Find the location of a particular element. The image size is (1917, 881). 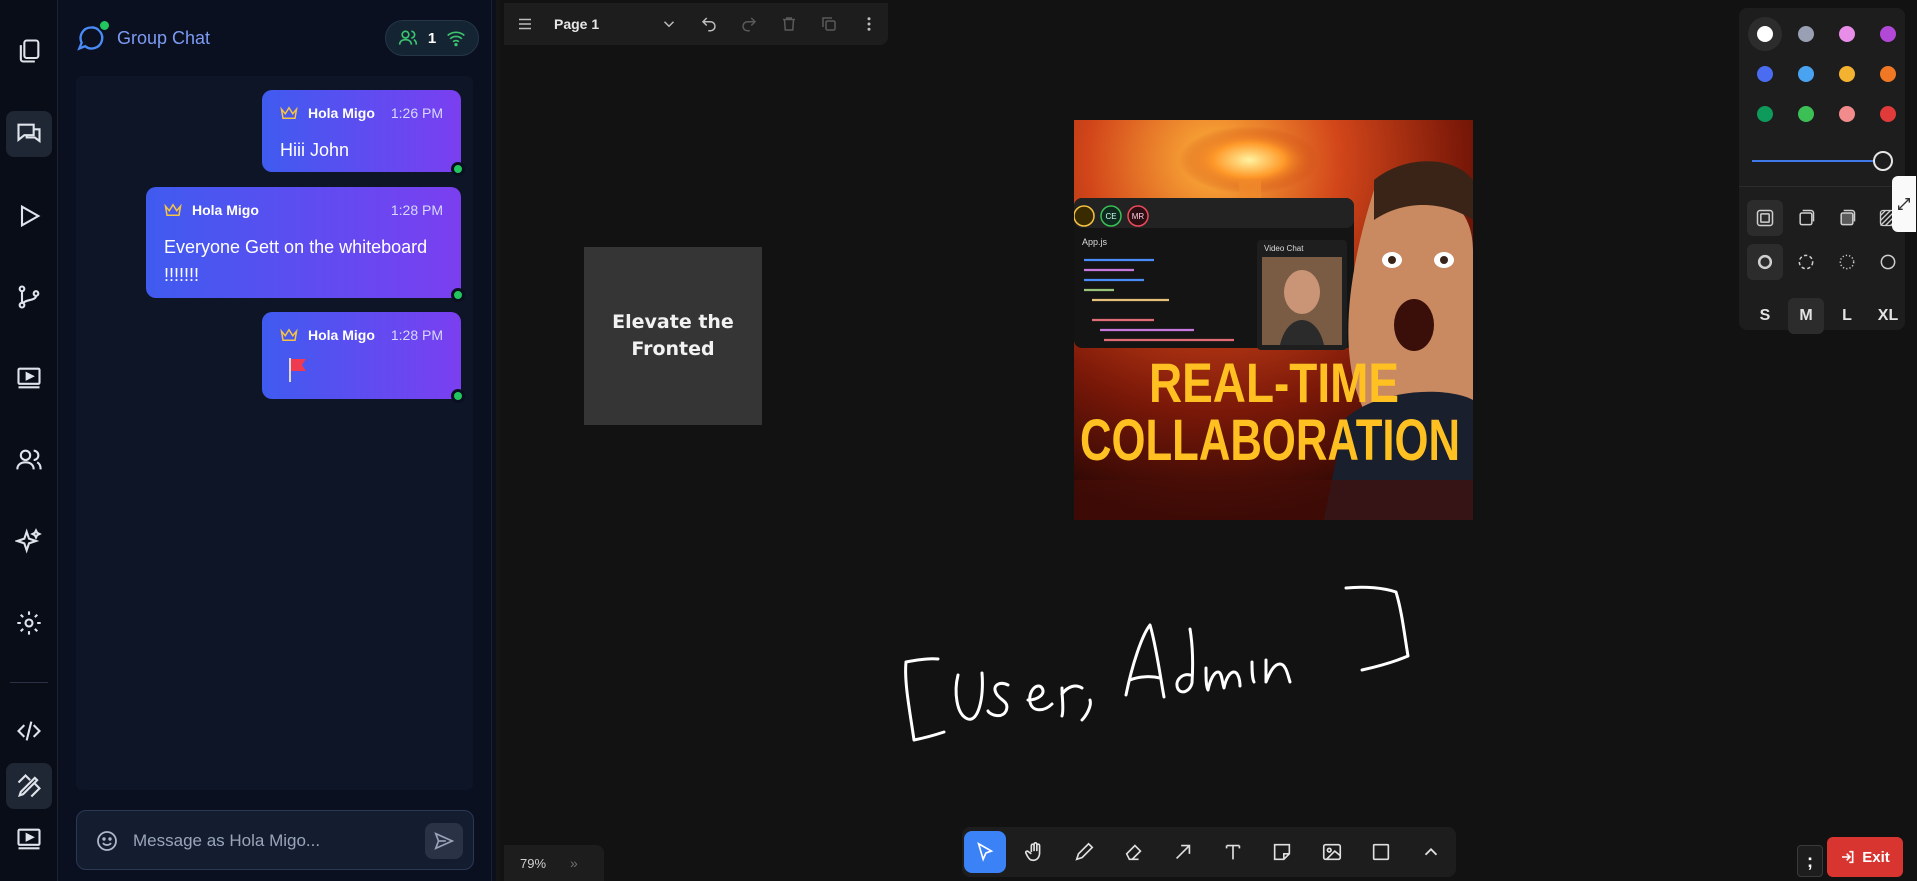

freehand-drawing is located at coordinates (1150, 660).